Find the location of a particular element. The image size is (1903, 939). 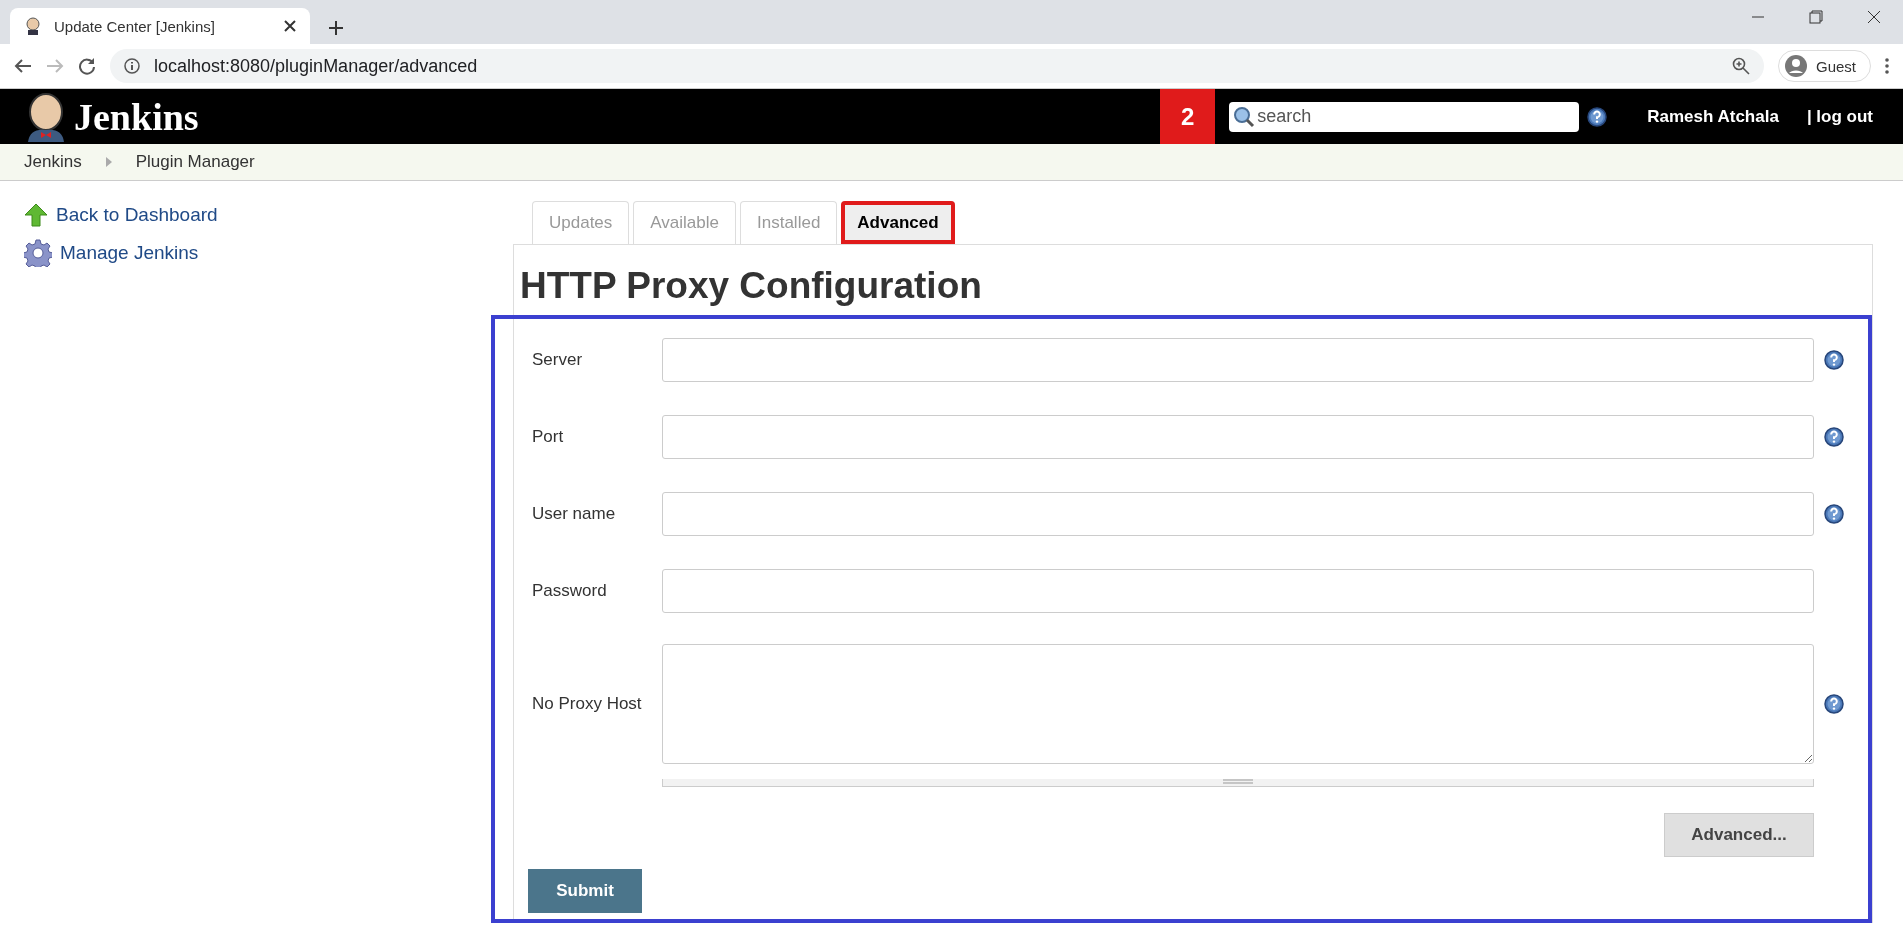

sidebar-link: Manage Jenkins is located at coordinates (129, 253).